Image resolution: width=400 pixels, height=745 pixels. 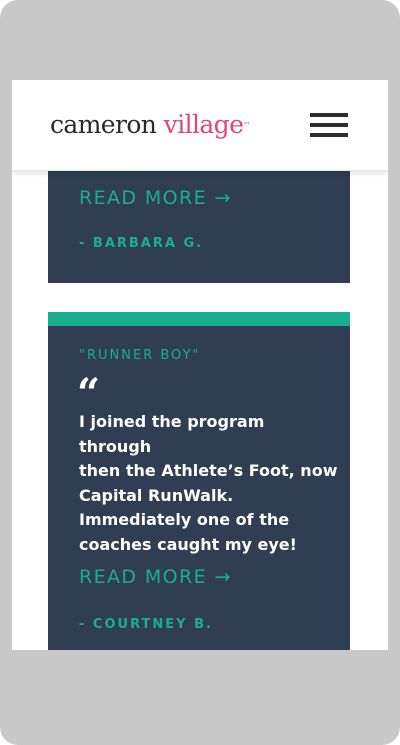 I want to click on testimonial-title: "RUNNER BOY", so click(x=140, y=355).